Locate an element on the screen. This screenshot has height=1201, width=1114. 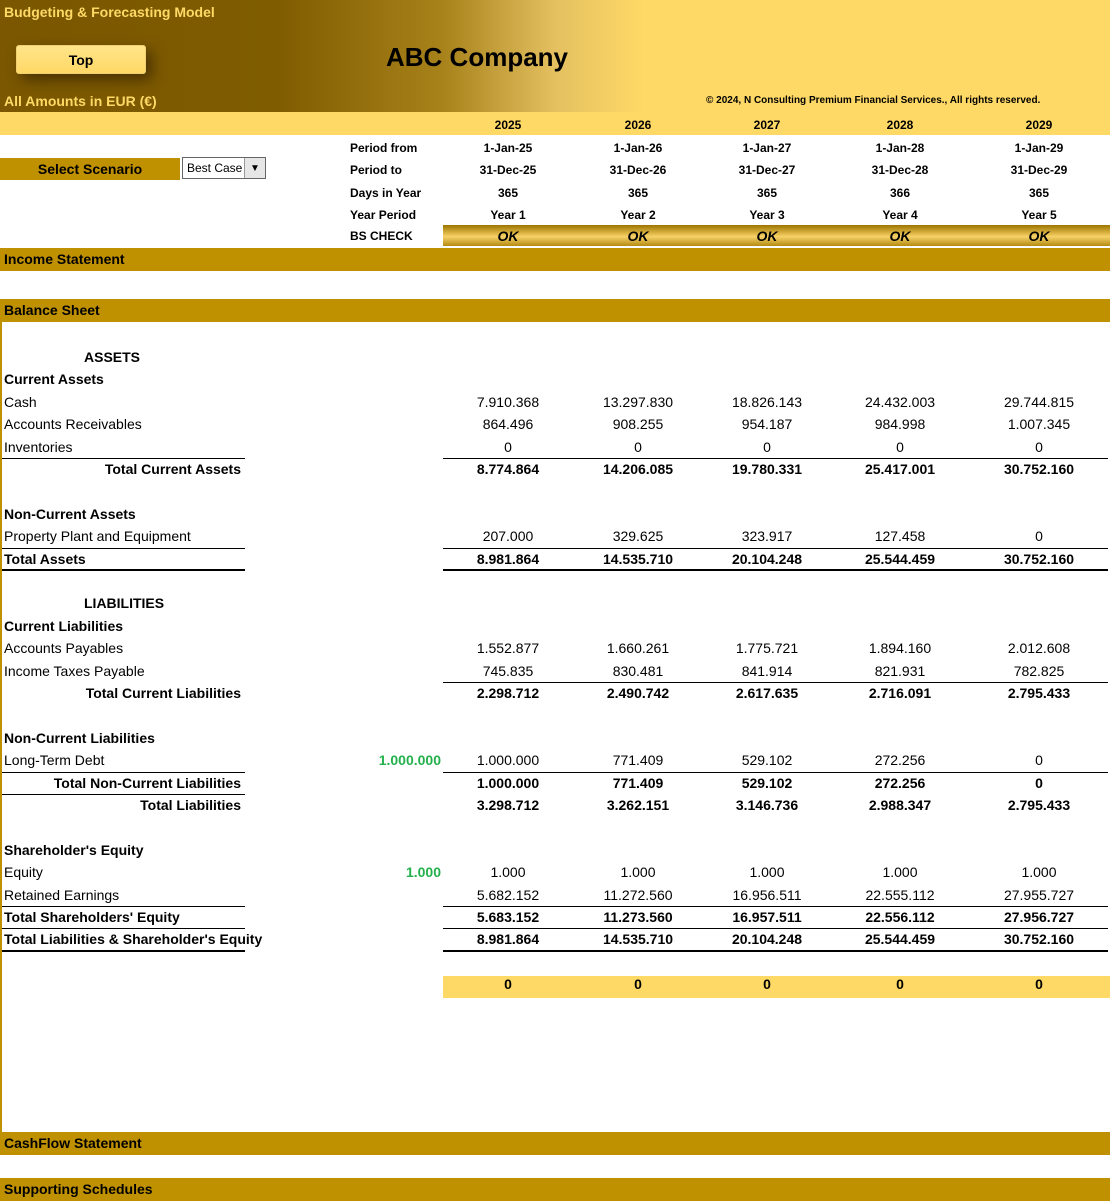
initial-input-value: 1.000.000 is located at coordinates (410, 760).